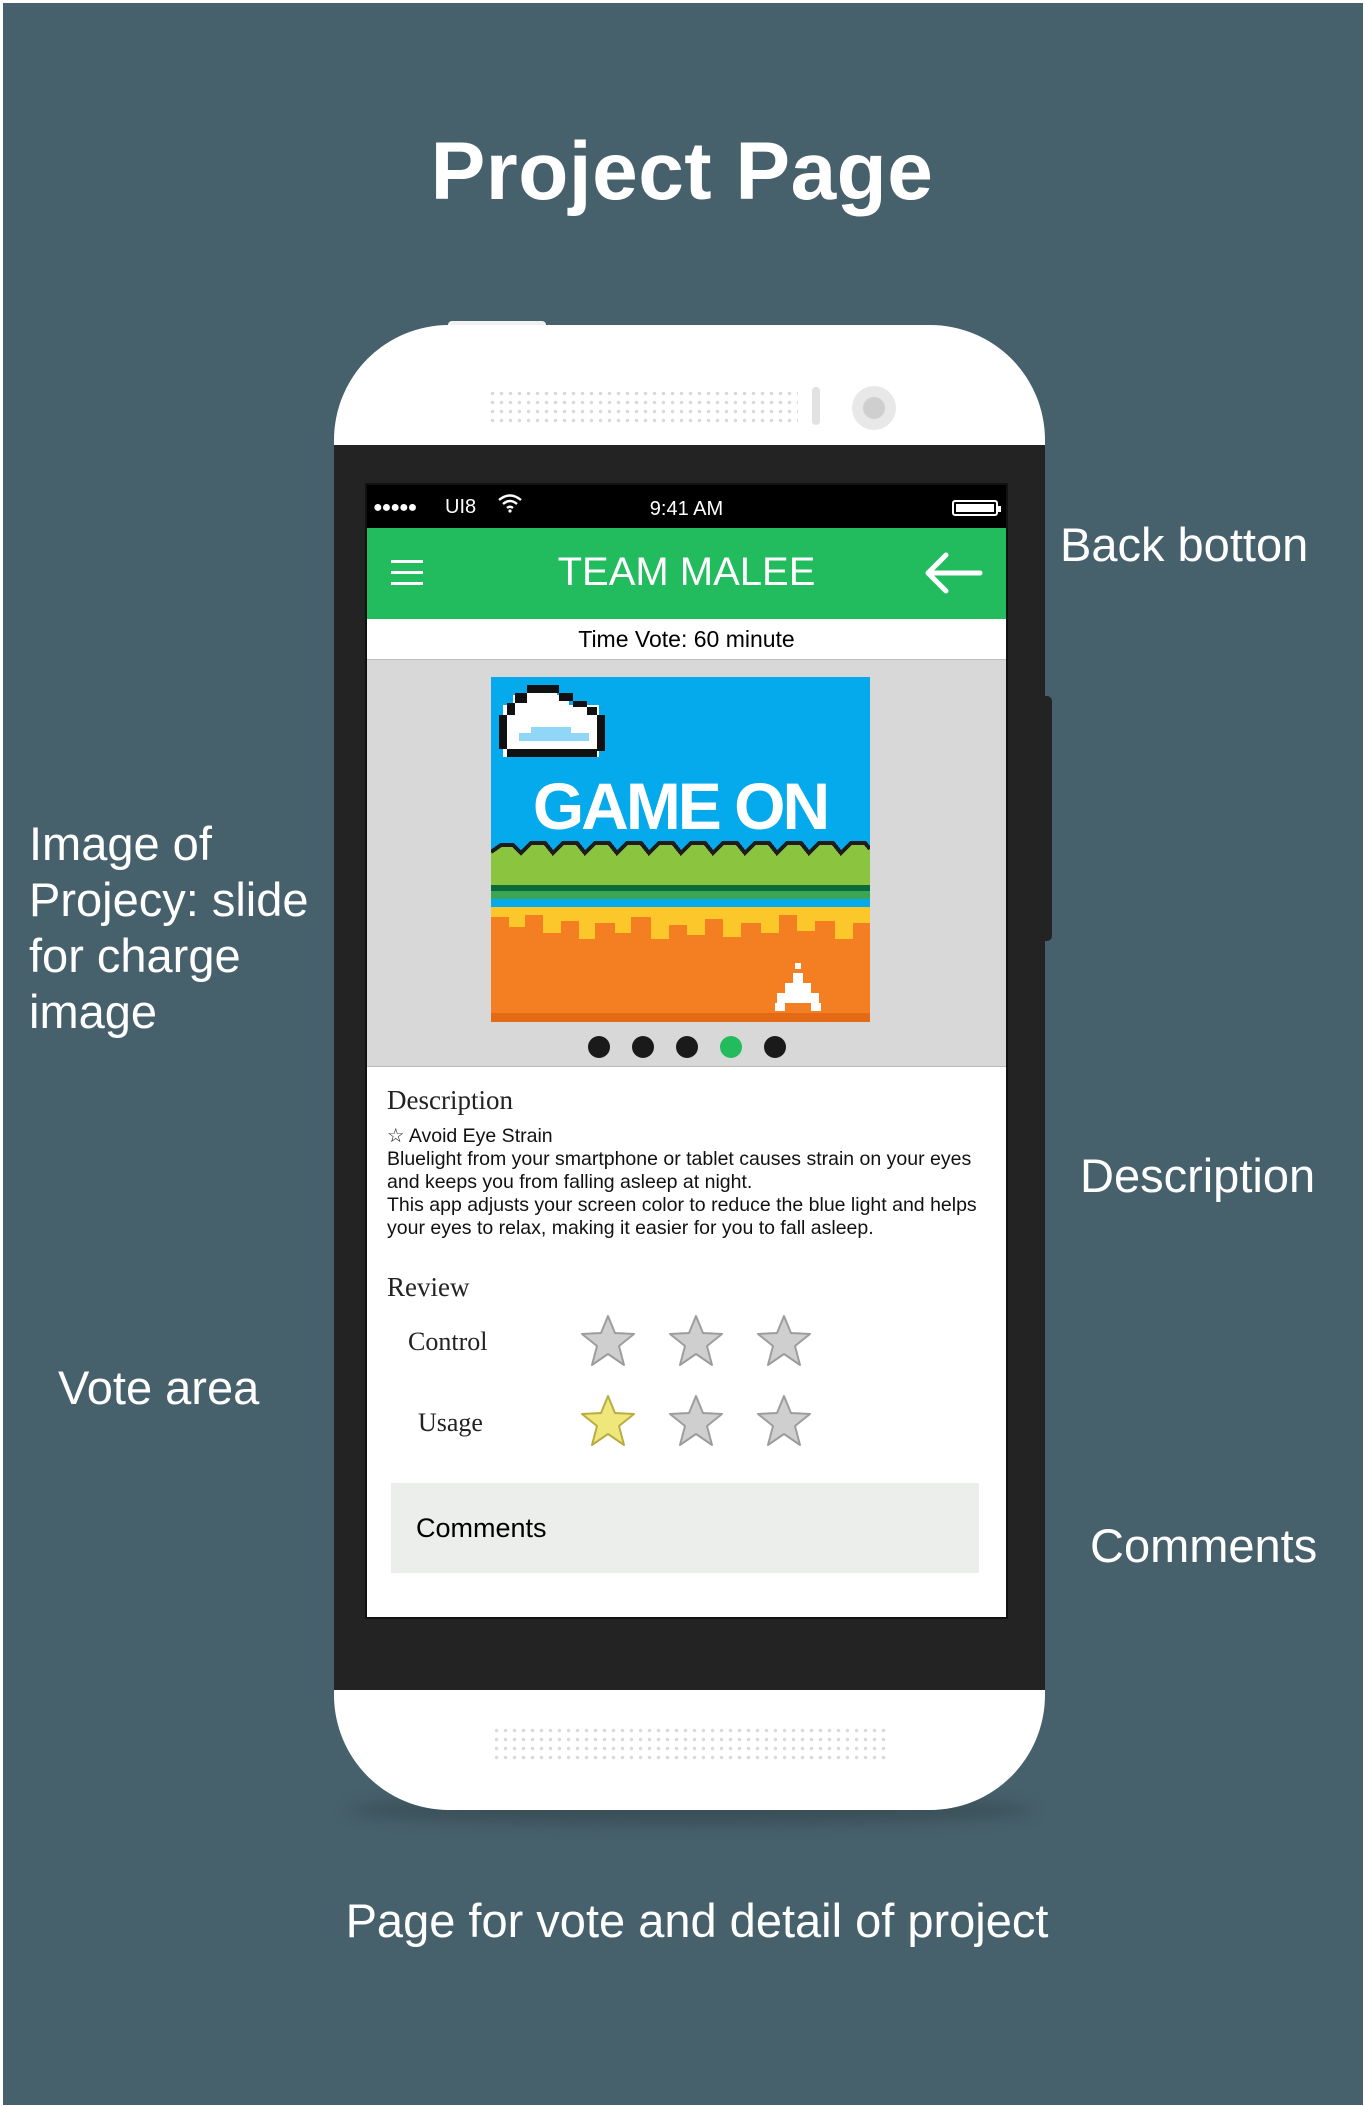  Describe the element at coordinates (135, 955) in the screenshot. I see `annotation-image-line: for charge` at that location.